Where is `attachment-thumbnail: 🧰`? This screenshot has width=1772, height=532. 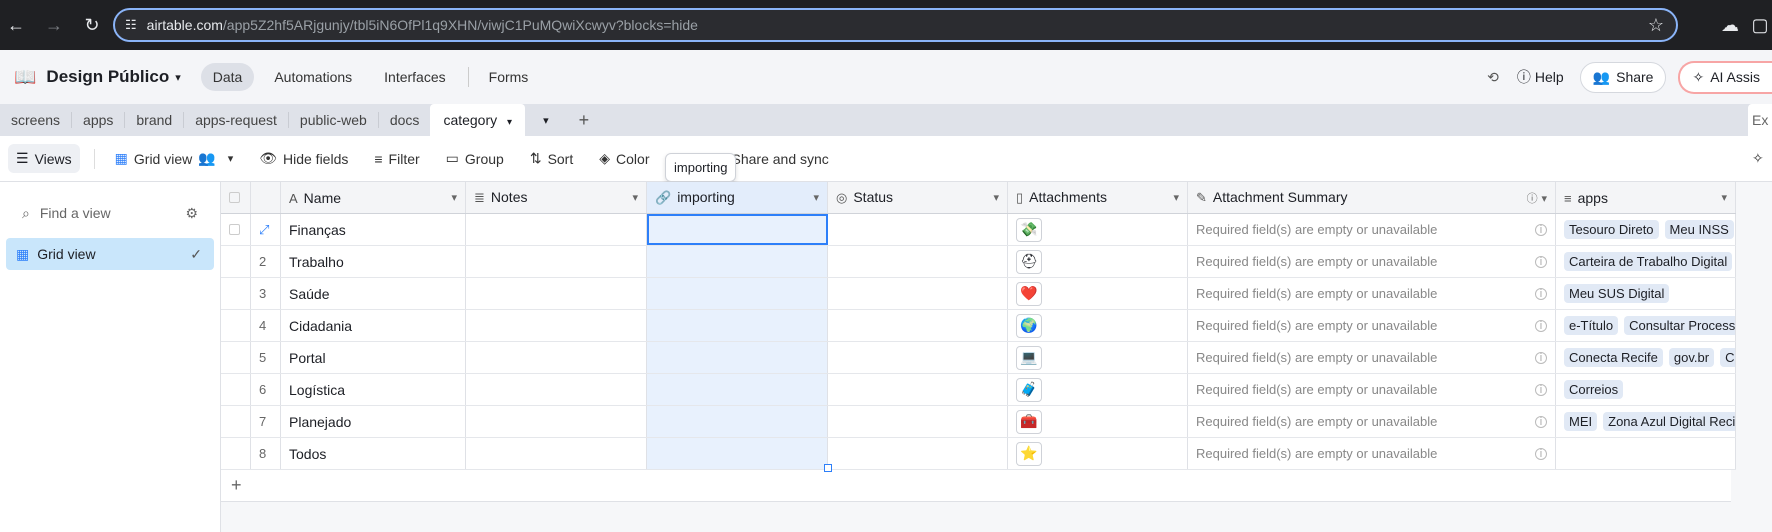
attachment-thumbnail: 🧰 is located at coordinates (1029, 421).